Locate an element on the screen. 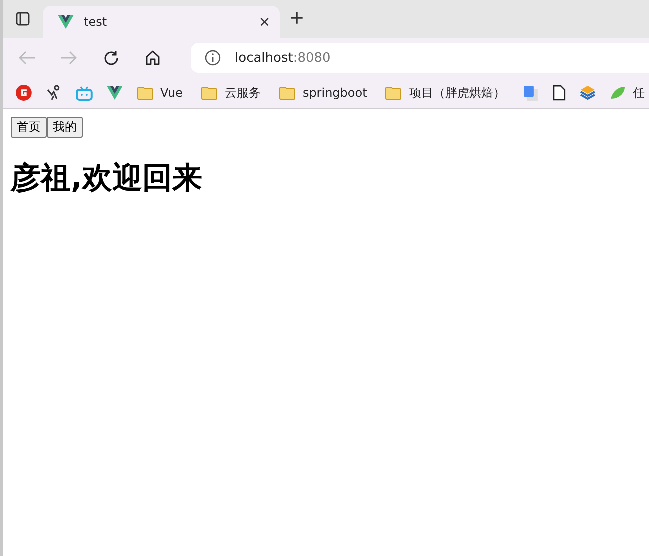 Image resolution: width=649 pixels, height=556 pixels. bookmark-link: Vue is located at coordinates (171, 93).